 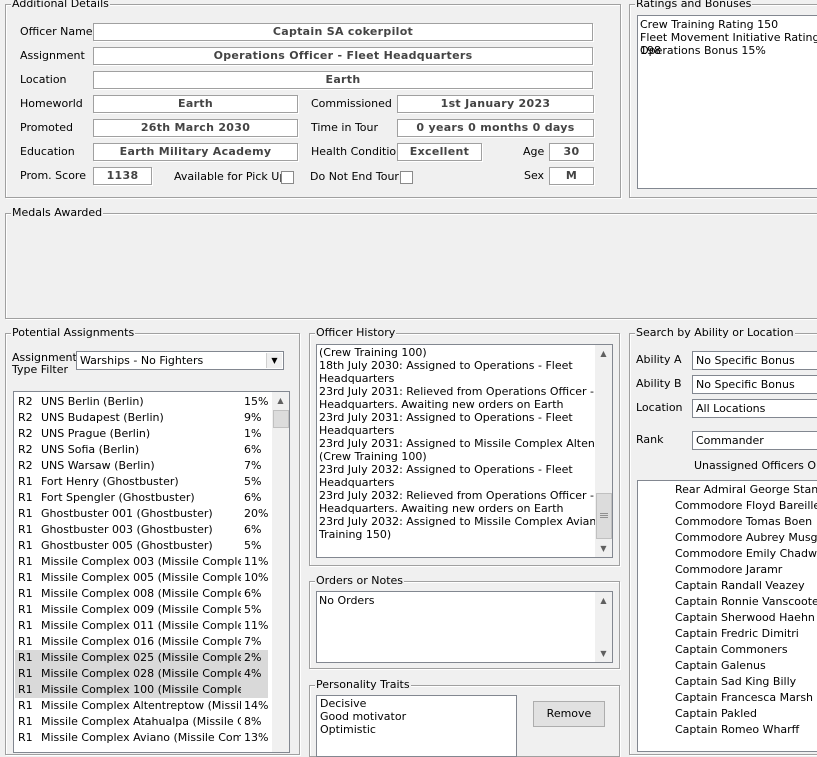 I want to click on trait-item: Good motivator, so click(x=363, y=716).